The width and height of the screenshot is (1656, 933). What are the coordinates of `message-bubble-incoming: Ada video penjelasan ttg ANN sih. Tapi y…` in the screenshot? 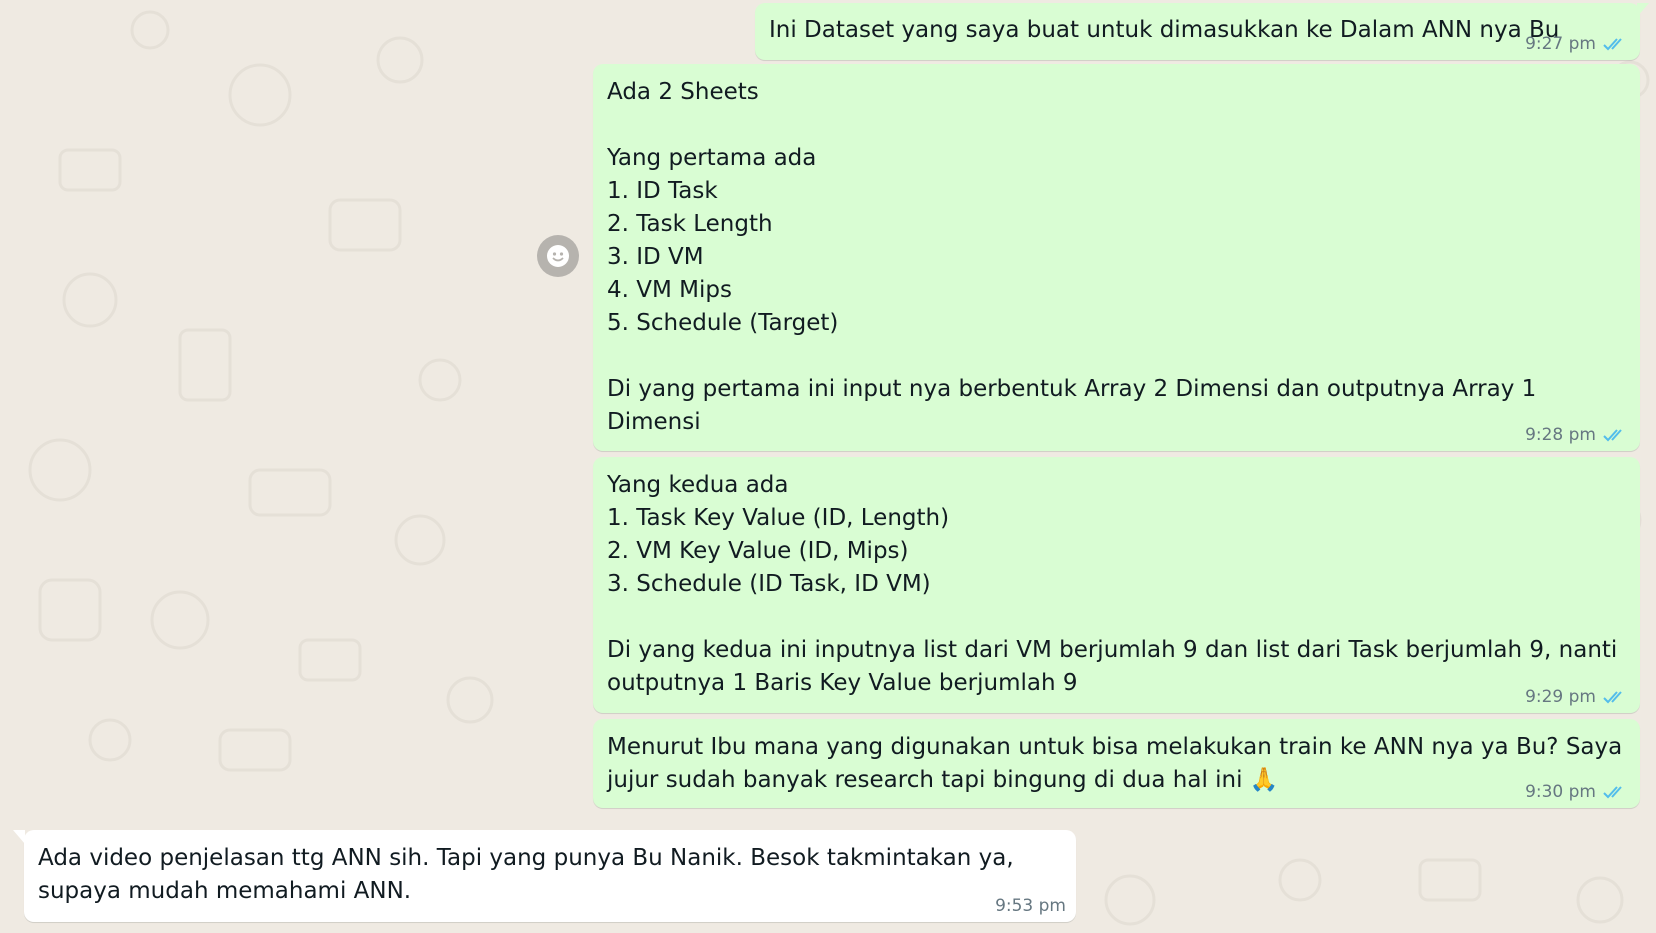 It's located at (544, 876).